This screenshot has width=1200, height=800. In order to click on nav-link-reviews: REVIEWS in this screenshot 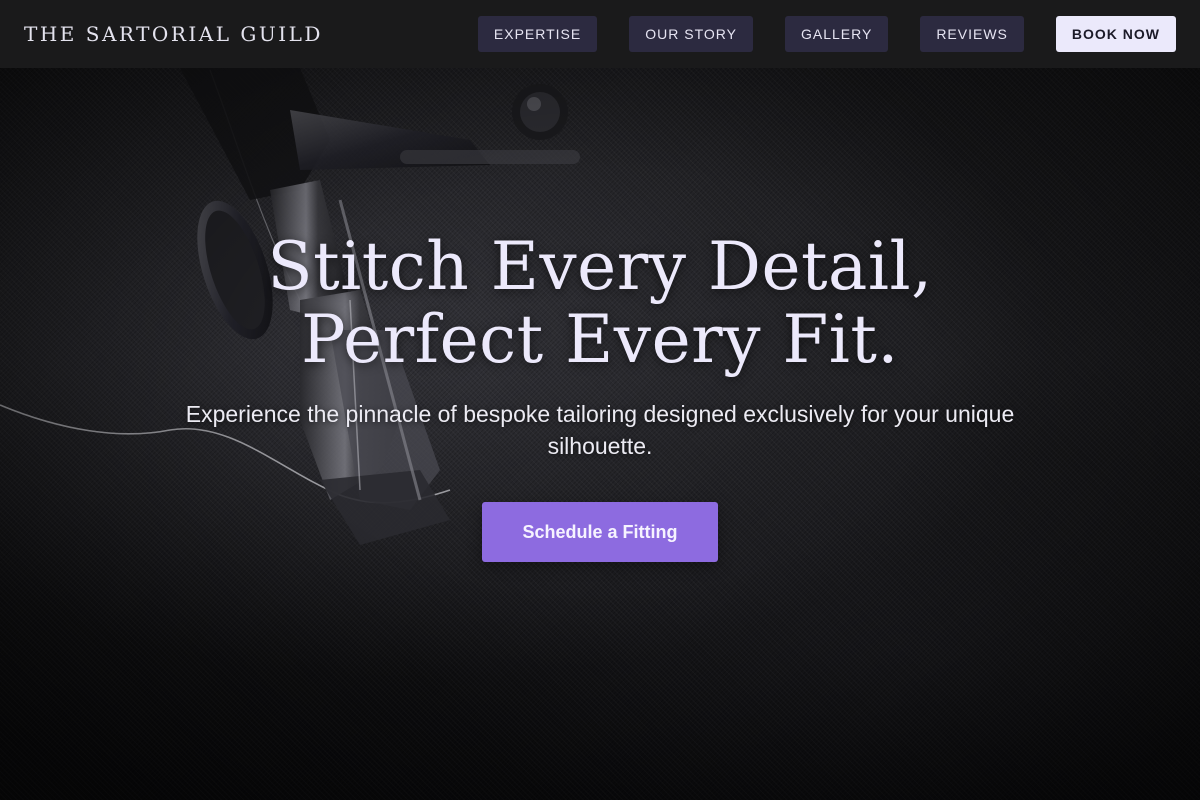, I will do `click(972, 34)`.